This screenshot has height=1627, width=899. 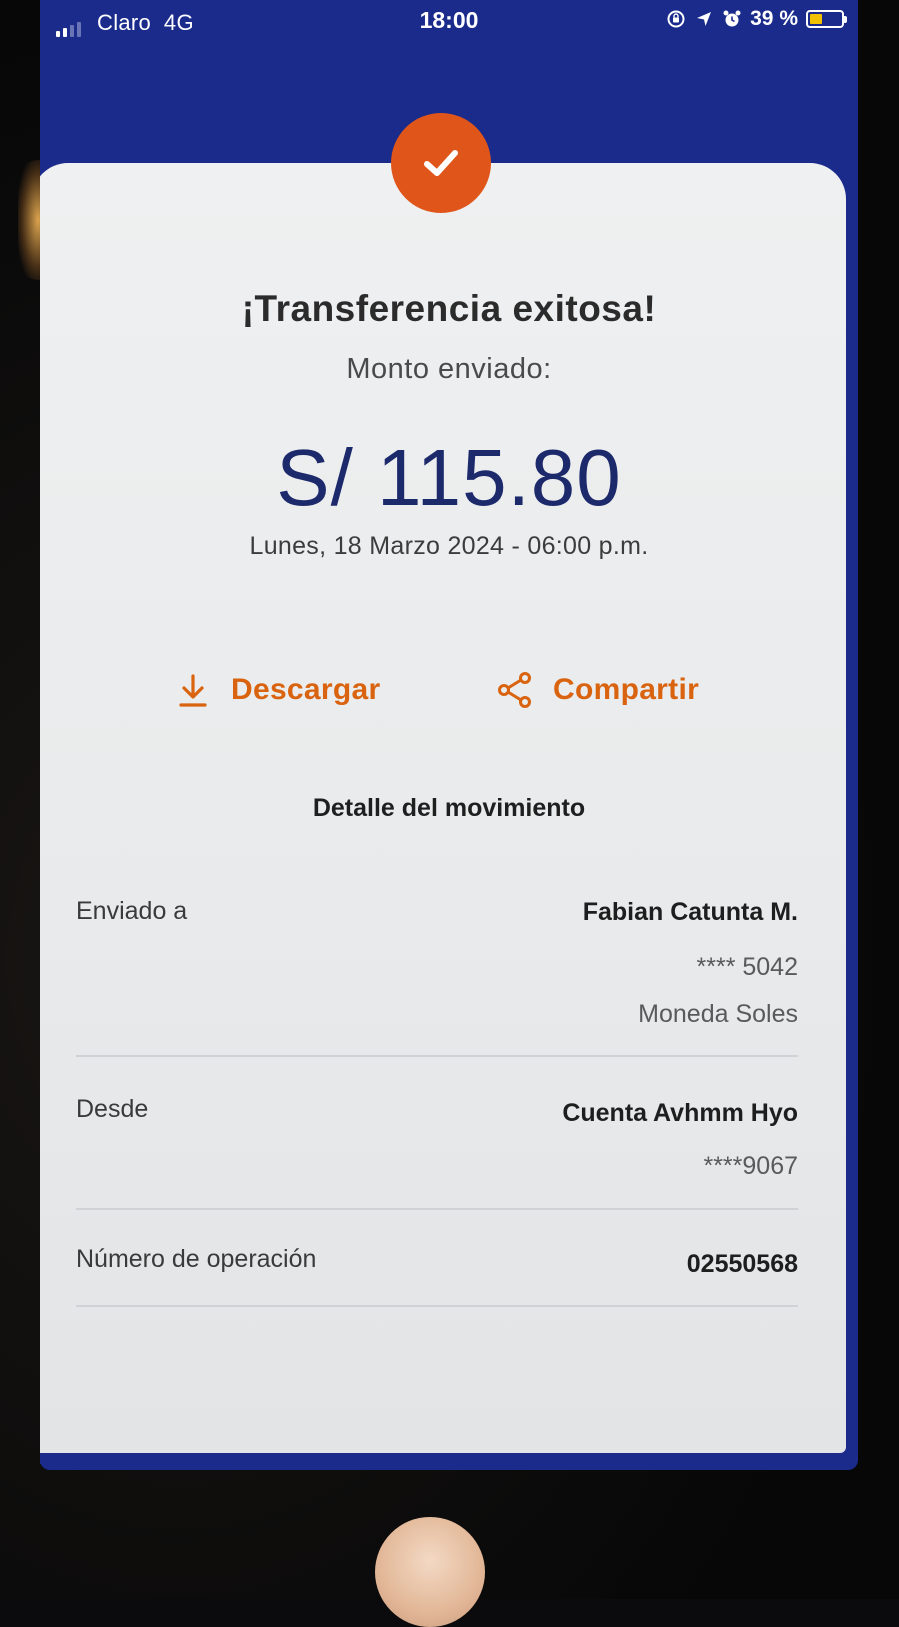 What do you see at coordinates (449, 808) in the screenshot?
I see `detail-header: Detalle del movimiento` at bounding box center [449, 808].